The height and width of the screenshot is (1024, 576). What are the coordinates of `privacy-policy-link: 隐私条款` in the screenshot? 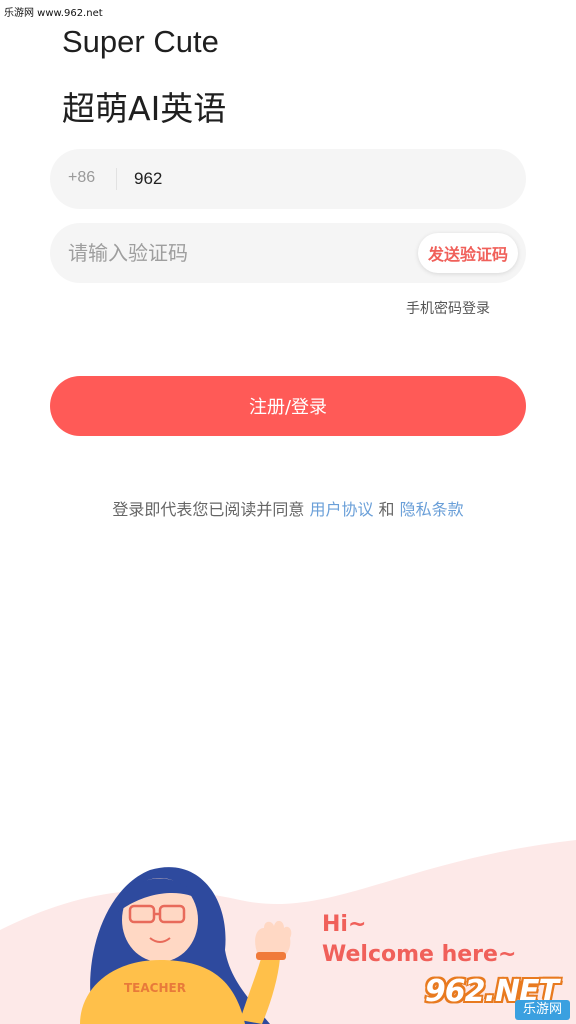 It's located at (432, 509).